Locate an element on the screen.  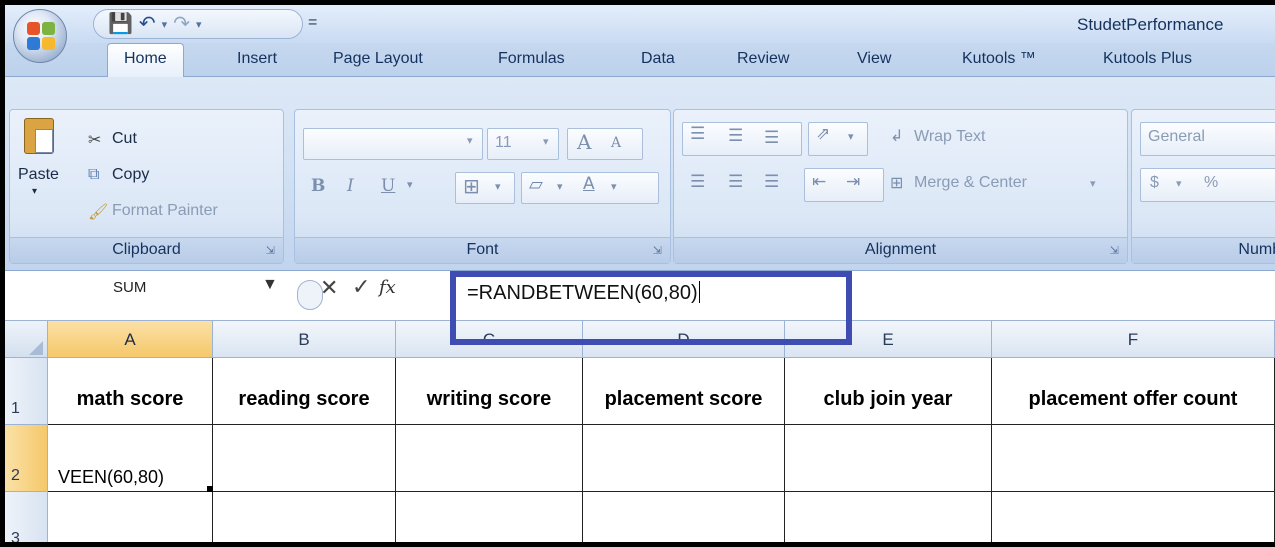
undo-dropdown-icon: ▾ is located at coordinates (165, 24).